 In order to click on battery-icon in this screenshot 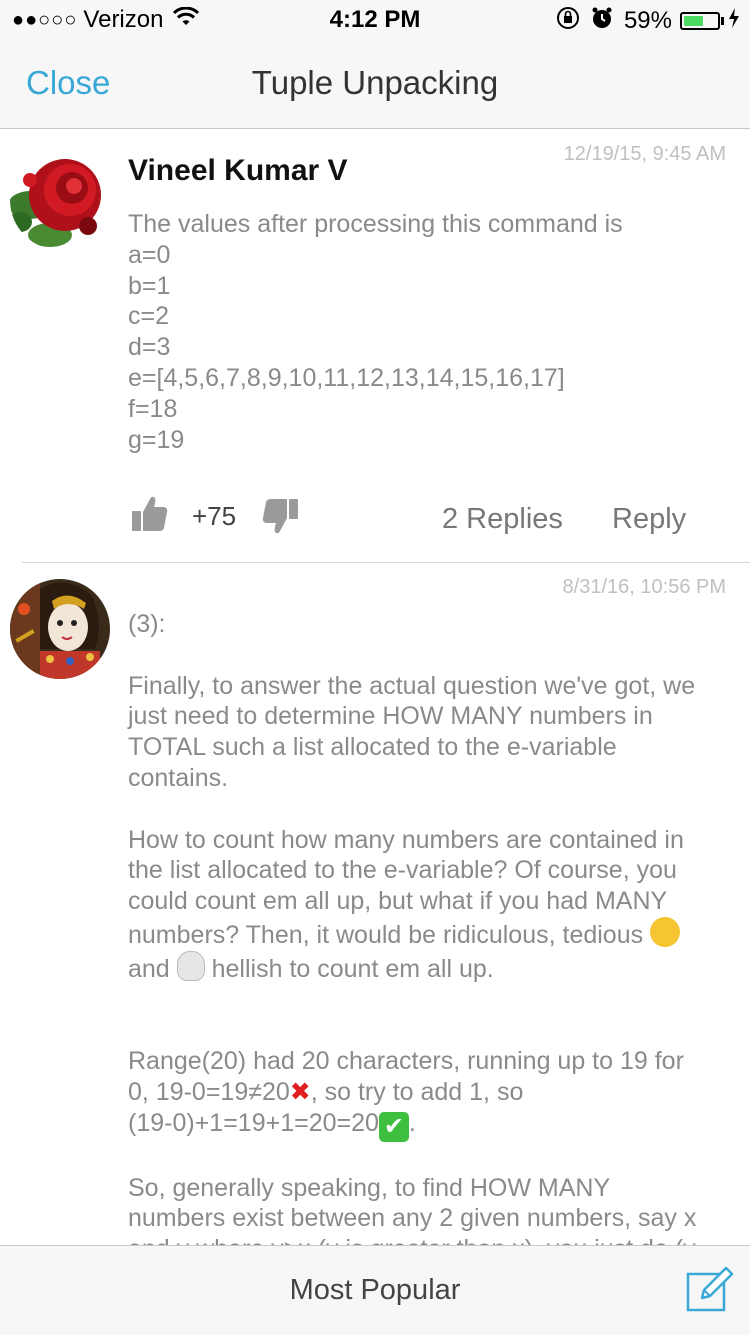, I will do `click(700, 21)`.